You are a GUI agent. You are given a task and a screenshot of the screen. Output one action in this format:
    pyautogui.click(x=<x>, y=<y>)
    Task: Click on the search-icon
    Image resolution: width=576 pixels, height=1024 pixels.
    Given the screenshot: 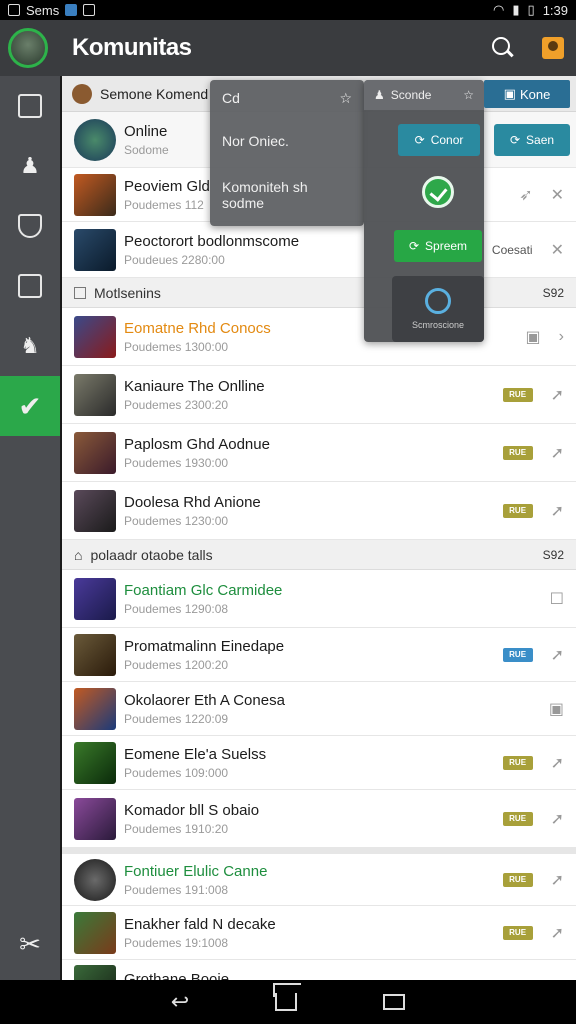 What is the action you would take?
    pyautogui.click(x=503, y=48)
    